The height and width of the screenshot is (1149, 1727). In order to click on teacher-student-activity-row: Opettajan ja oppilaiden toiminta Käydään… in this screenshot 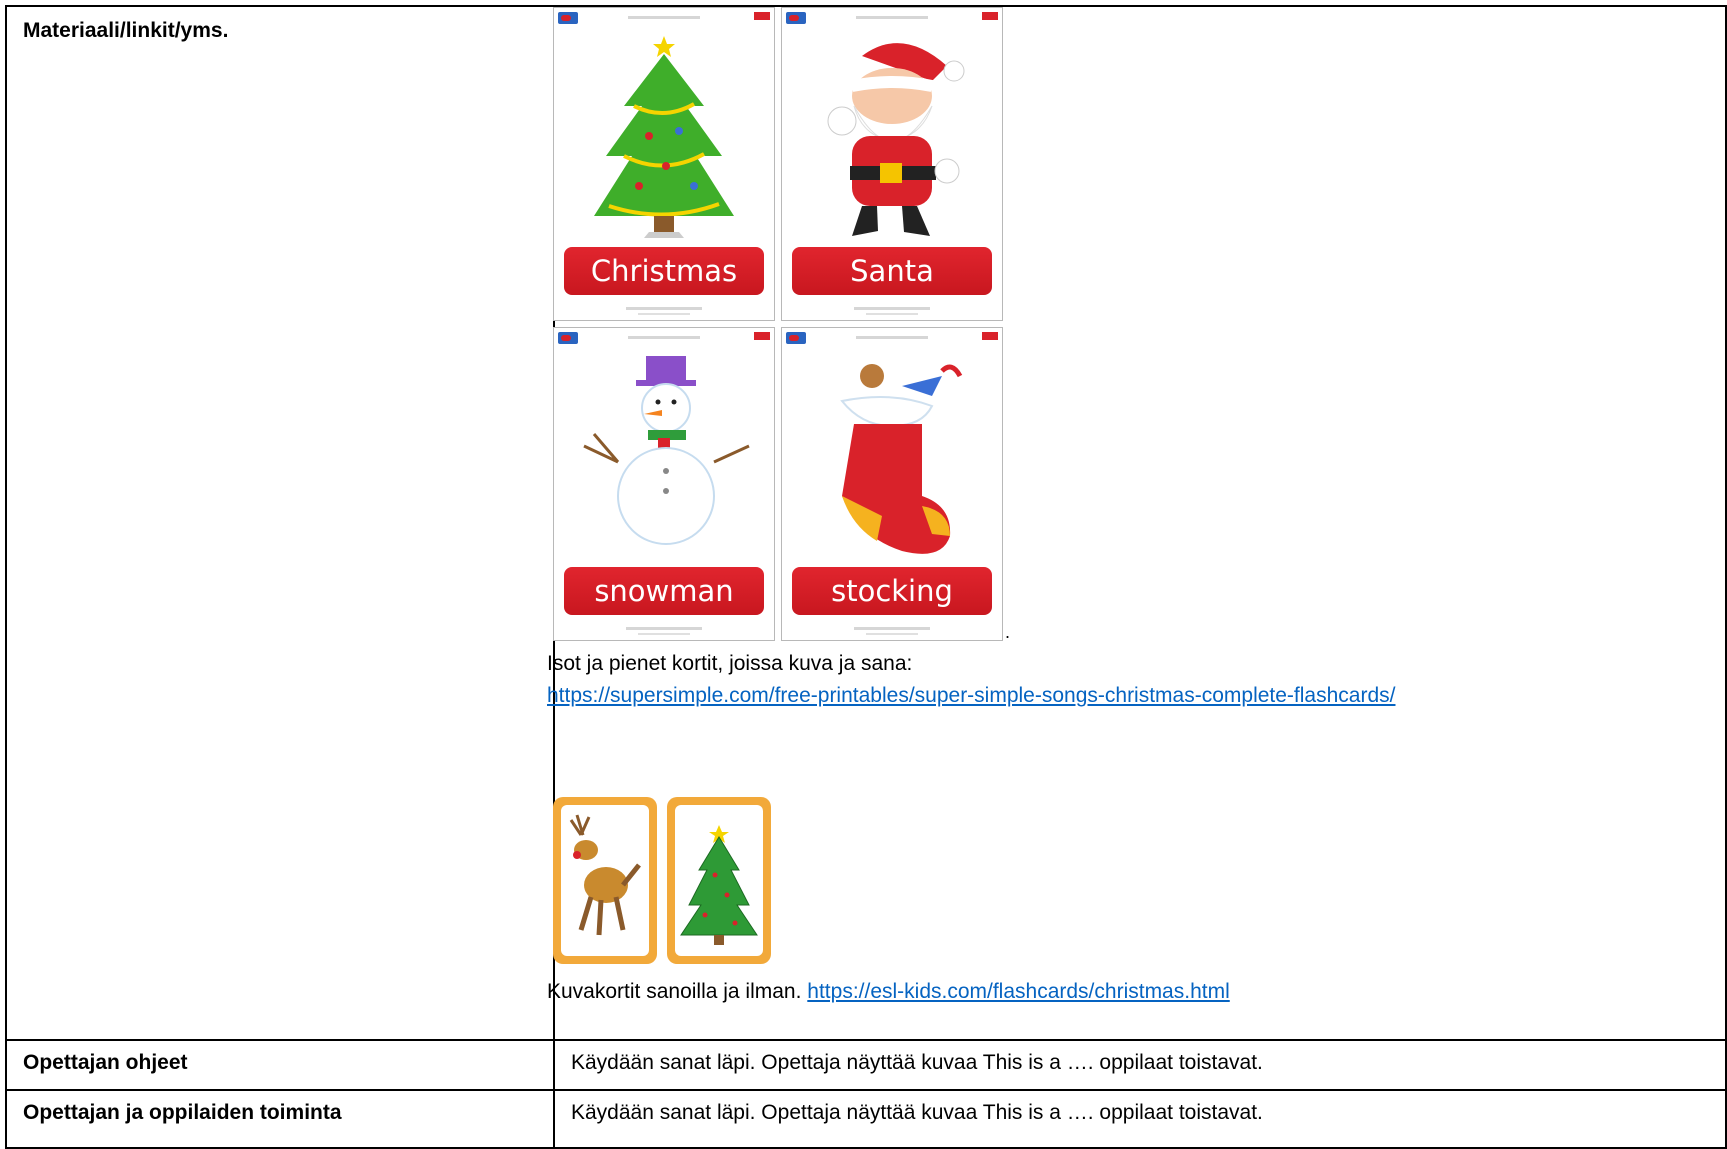, I will do `click(866, 1119)`.